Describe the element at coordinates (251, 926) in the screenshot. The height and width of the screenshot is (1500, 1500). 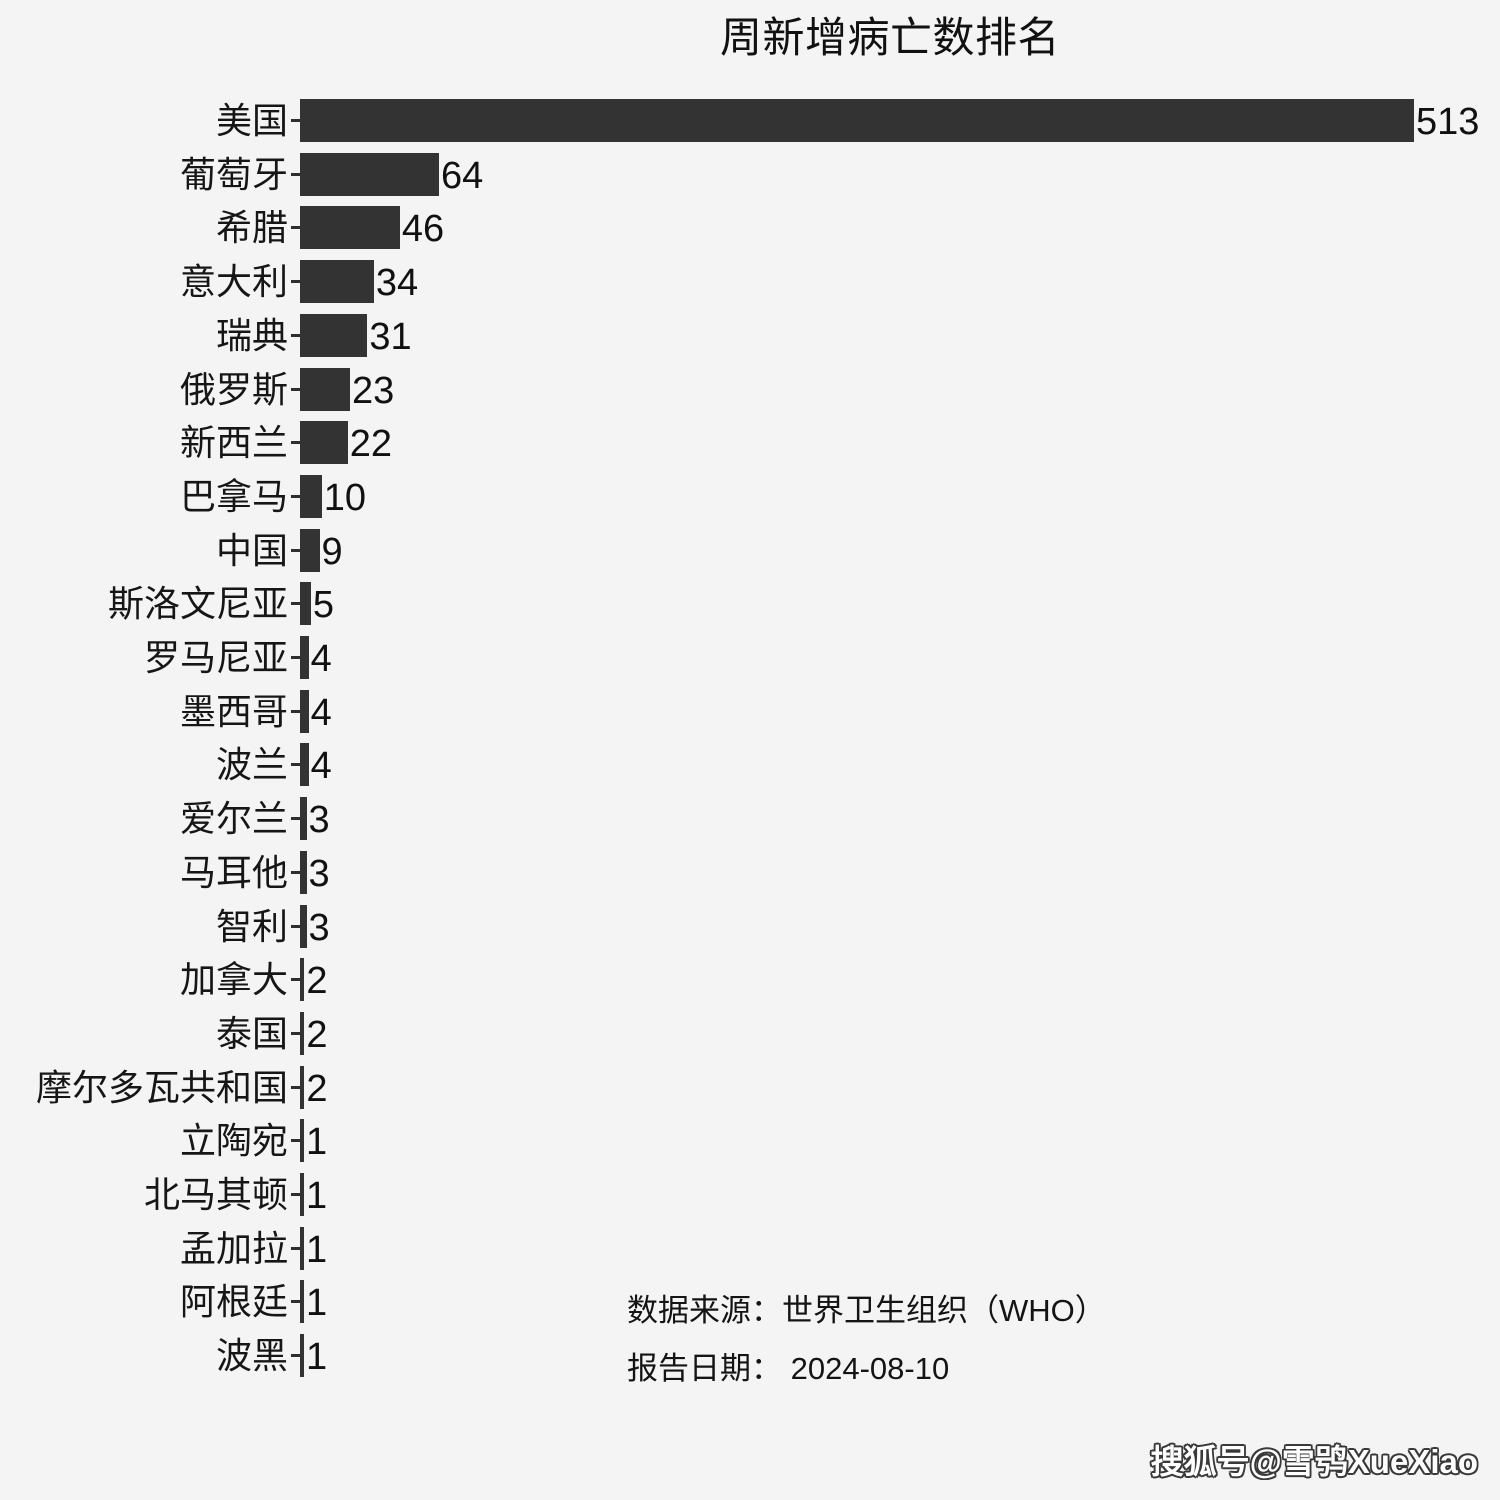
I see `category-label: 智利` at that location.